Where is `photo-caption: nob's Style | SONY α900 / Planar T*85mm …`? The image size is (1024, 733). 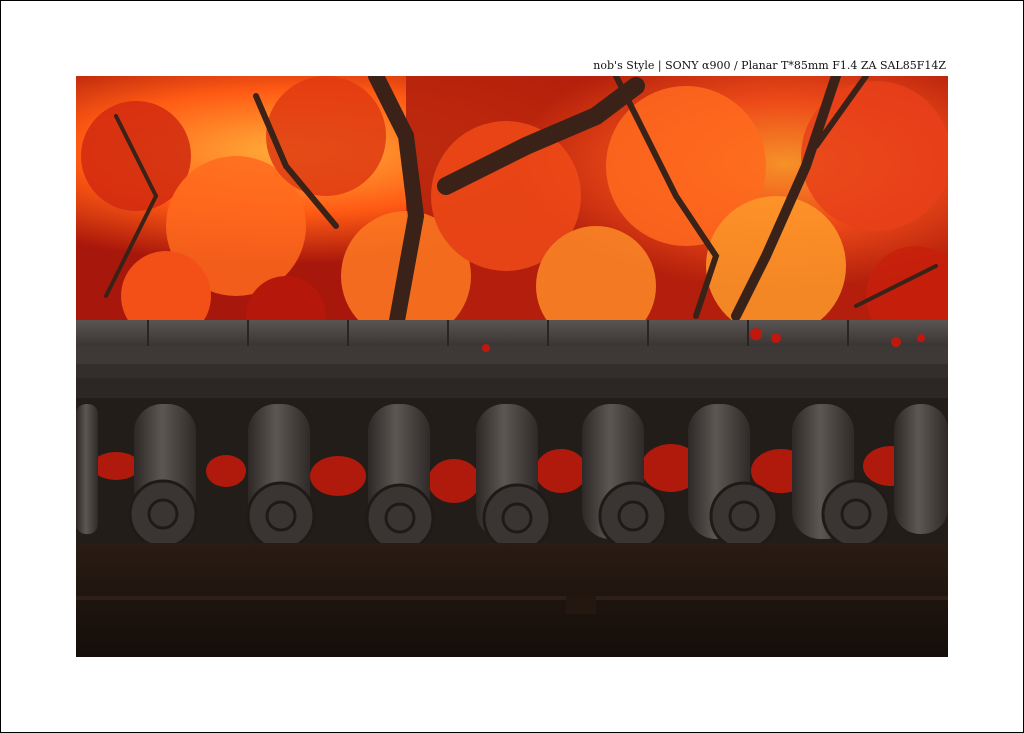
photo-caption: nob's Style | SONY α900 / Planar T*85mm … is located at coordinates (769, 65).